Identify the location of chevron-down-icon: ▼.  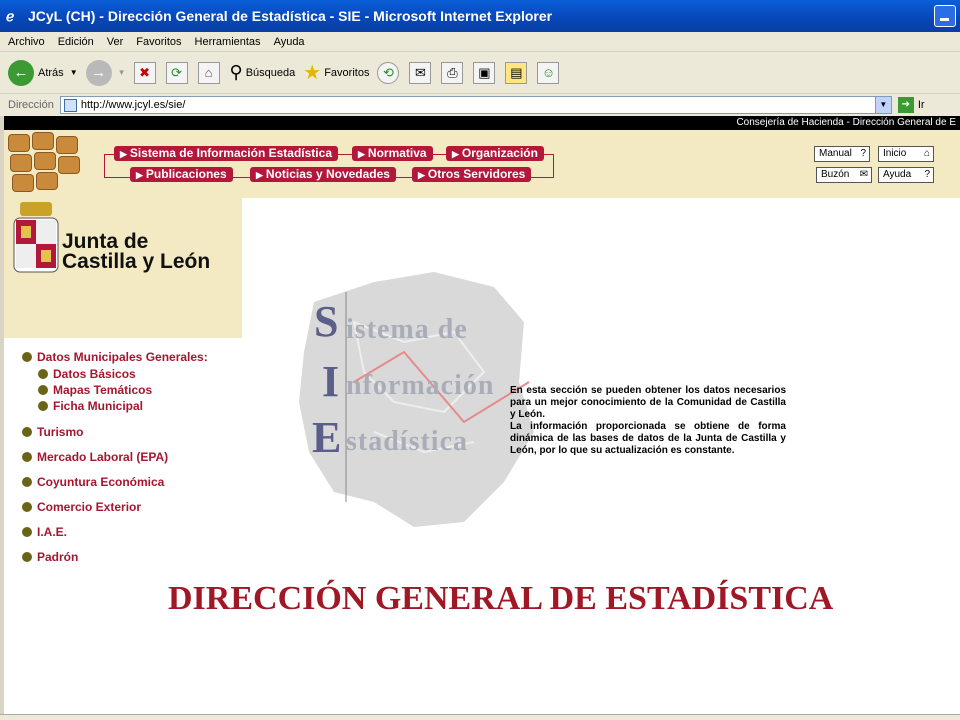
(882, 105).